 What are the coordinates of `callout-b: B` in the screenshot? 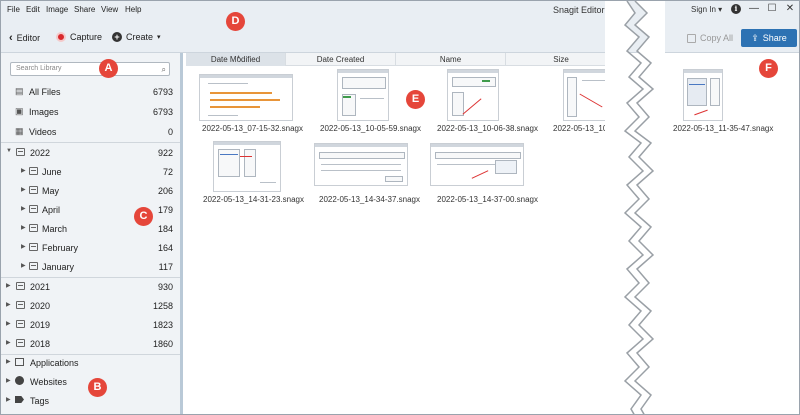 It's located at (97, 387).